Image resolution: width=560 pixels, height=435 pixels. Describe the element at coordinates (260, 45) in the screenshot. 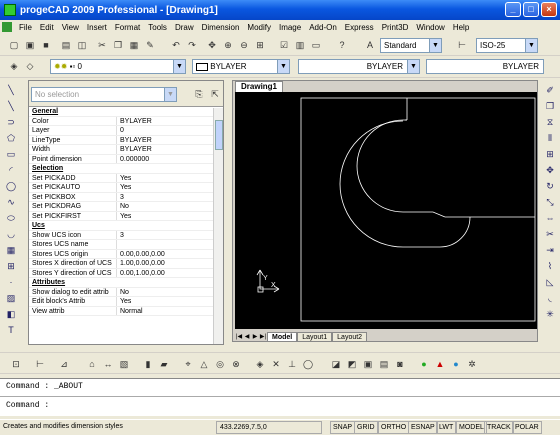

I see `zoom-extents-icon: ⊞` at that location.